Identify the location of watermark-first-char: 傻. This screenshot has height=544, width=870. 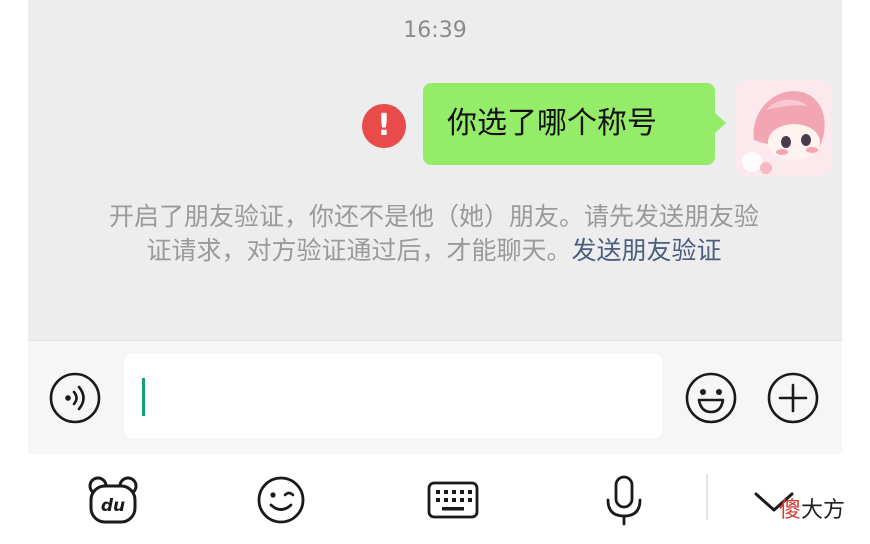
(790, 510).